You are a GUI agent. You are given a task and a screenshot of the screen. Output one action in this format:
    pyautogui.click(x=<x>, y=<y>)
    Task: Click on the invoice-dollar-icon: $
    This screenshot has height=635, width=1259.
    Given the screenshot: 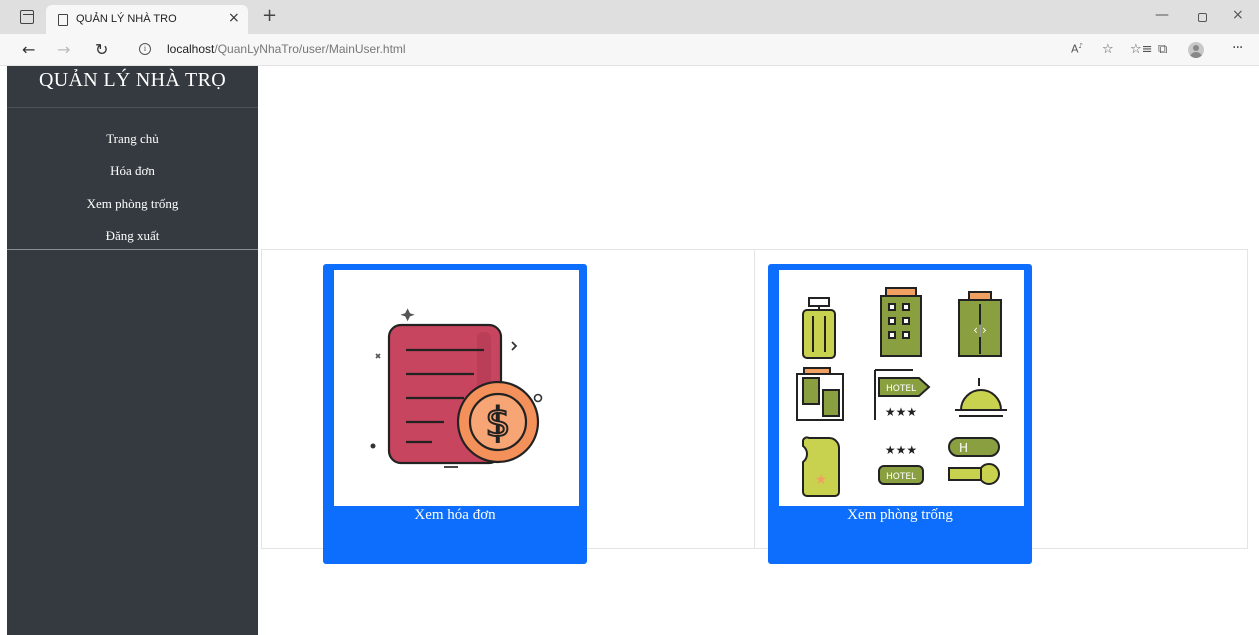 What is the action you would take?
    pyautogui.click(x=456, y=388)
    